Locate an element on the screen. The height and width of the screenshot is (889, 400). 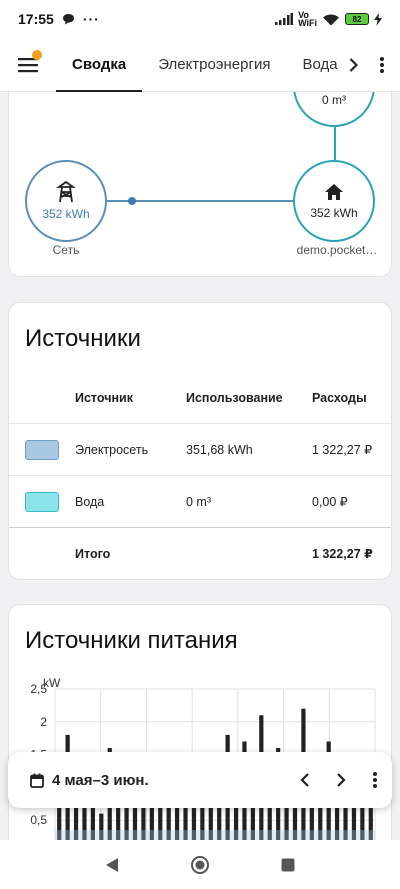
status-time: 17:55 is located at coordinates (36, 19).